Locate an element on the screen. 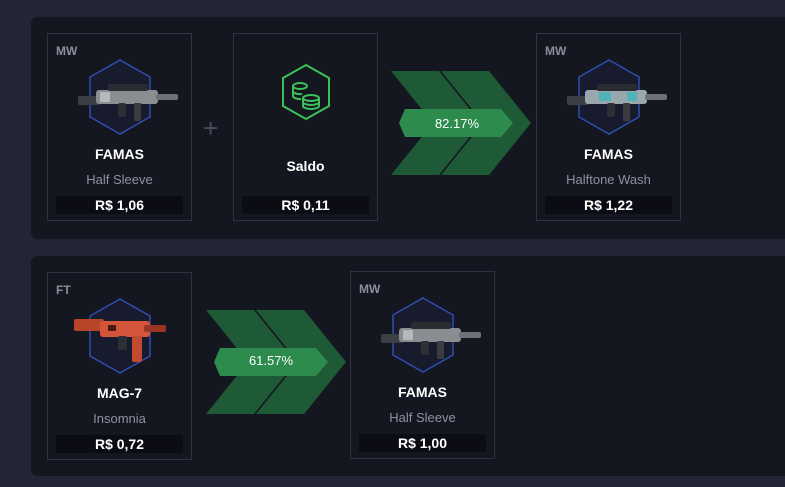 This screenshot has height=487, width=785. result-item-card: MW FAMAS Halftone Wash R$ 1,22 is located at coordinates (608, 127).